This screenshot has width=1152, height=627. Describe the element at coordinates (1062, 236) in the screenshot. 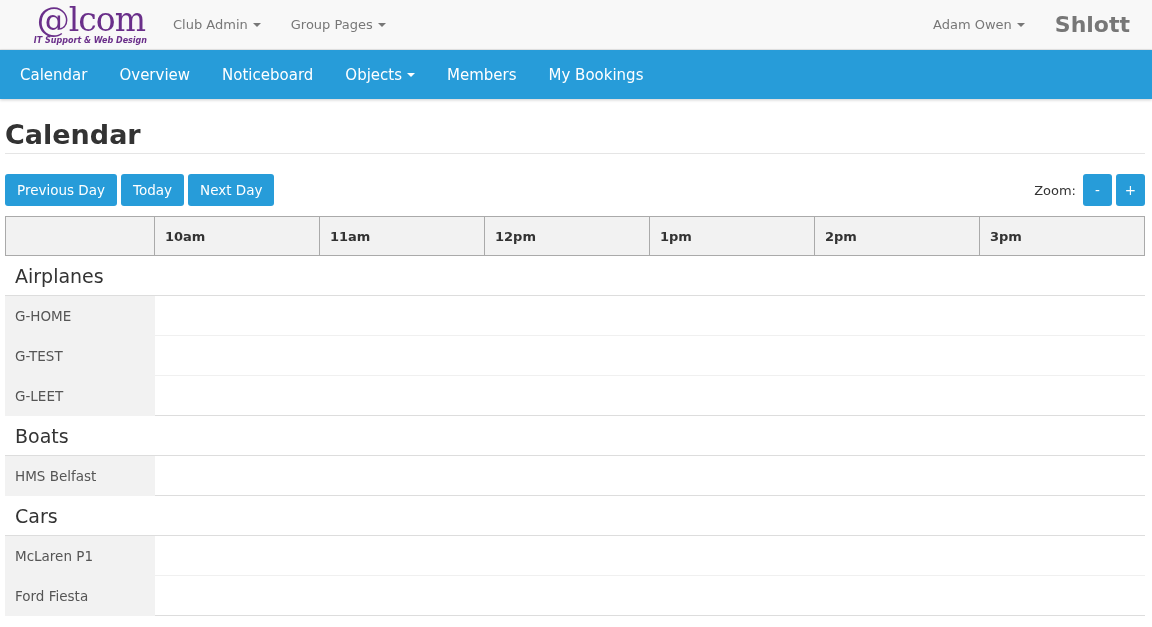

I see `time-header: 3pm` at that location.